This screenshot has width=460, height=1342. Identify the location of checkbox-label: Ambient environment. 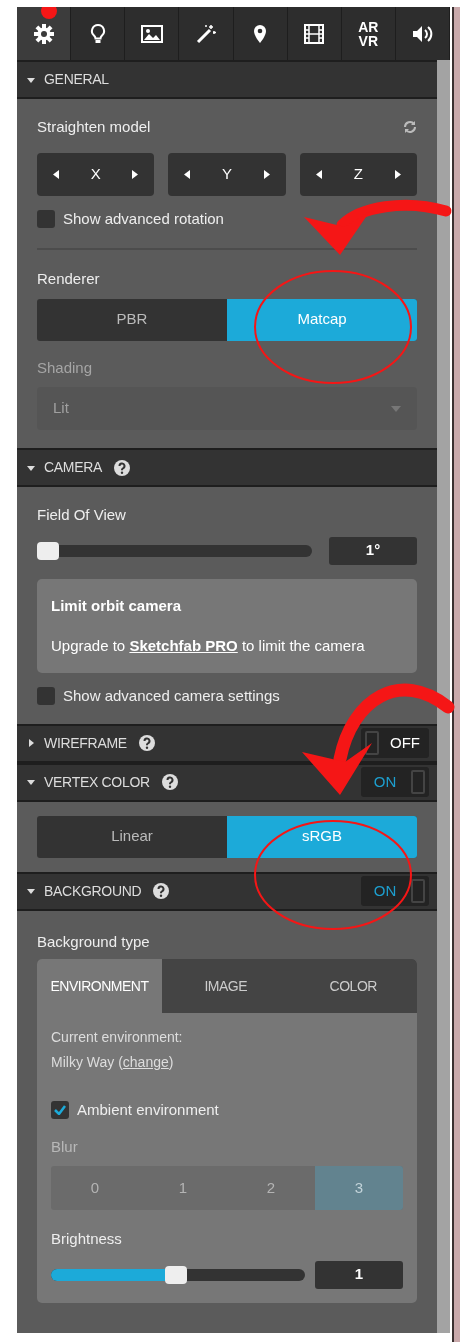
(148, 1110).